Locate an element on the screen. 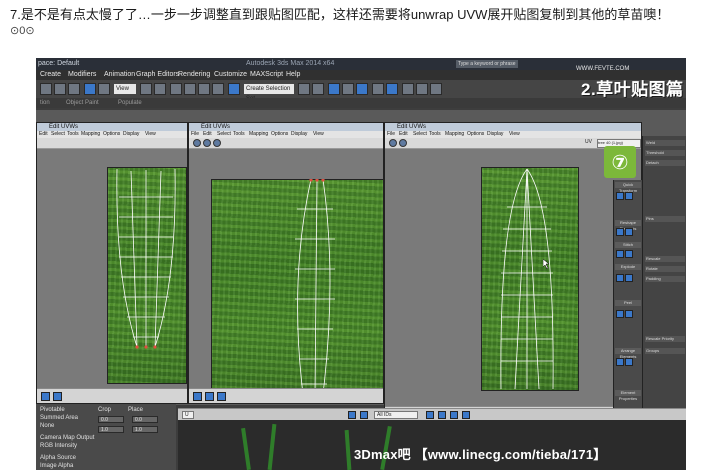  select-icon is located at coordinates (90, 89).